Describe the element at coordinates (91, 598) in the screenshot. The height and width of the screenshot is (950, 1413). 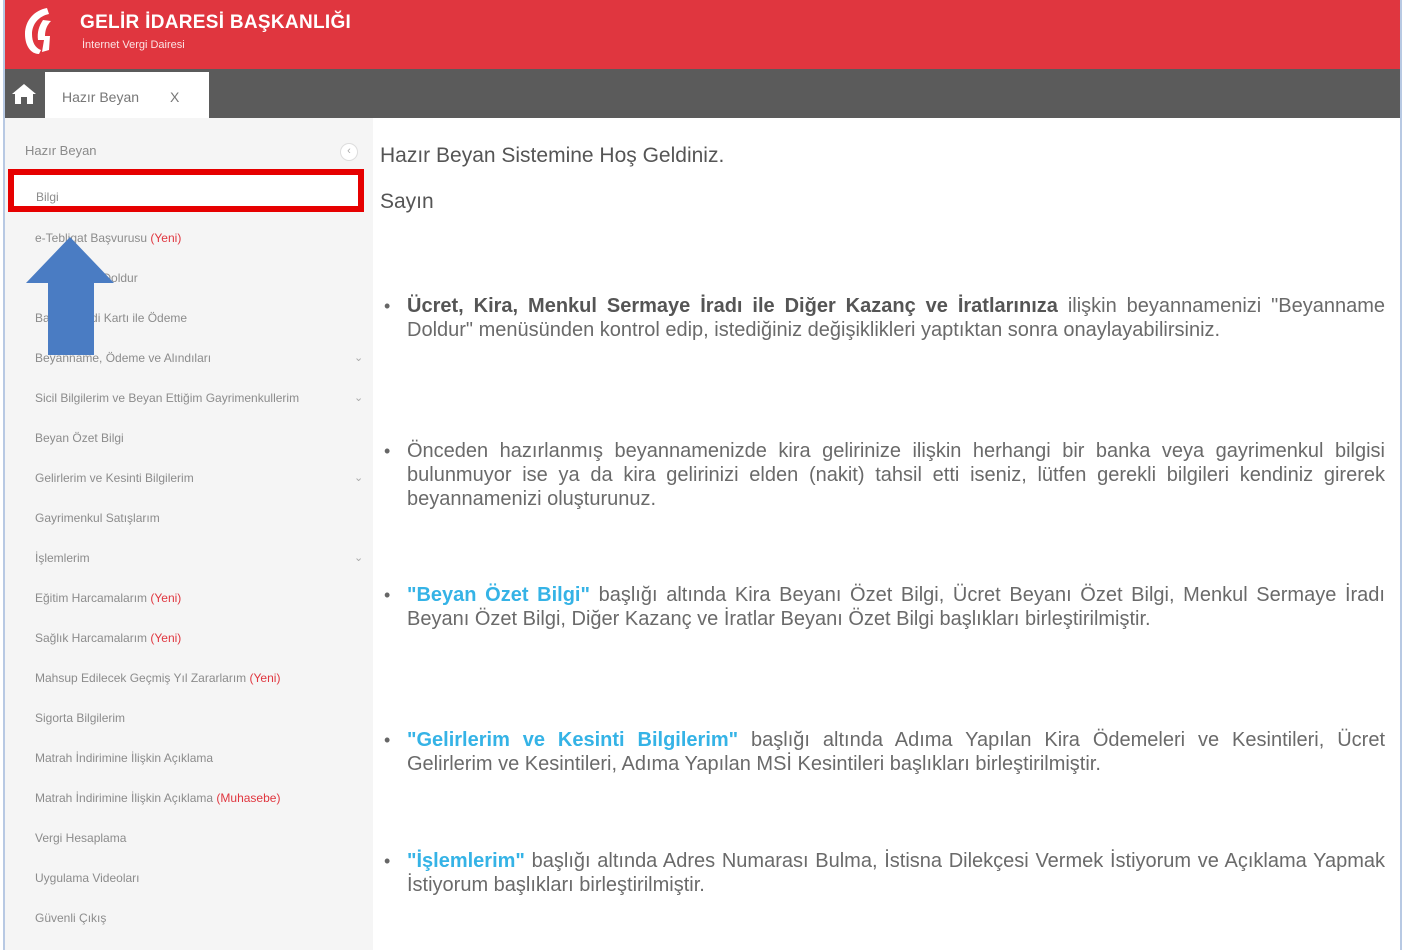
I see `sidebar-item-label: Eğitim Harcamalarım` at that location.